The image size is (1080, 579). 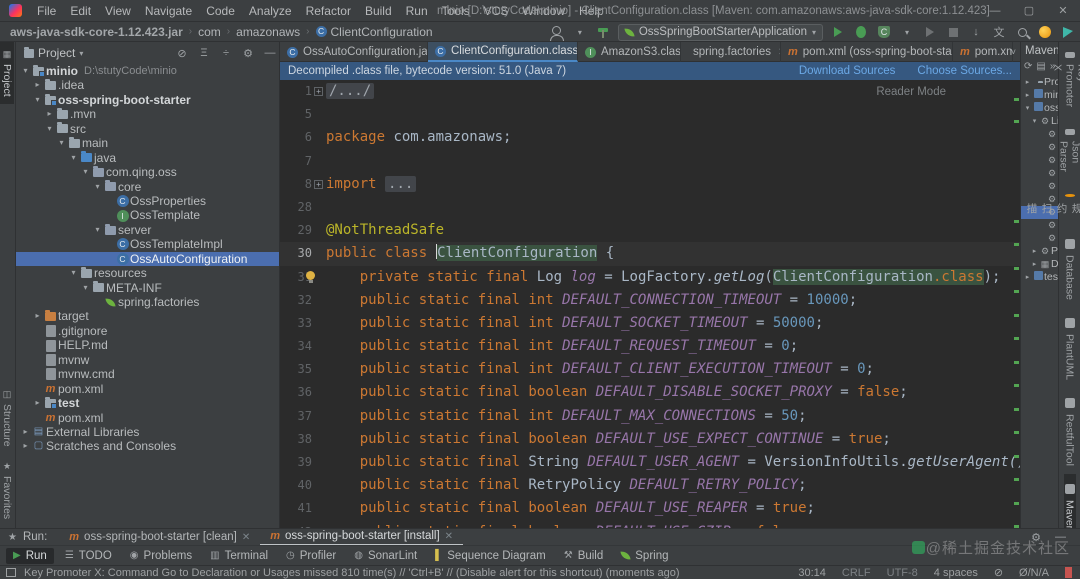 I want to click on breadcrumb-item: com, so click(x=209, y=32).